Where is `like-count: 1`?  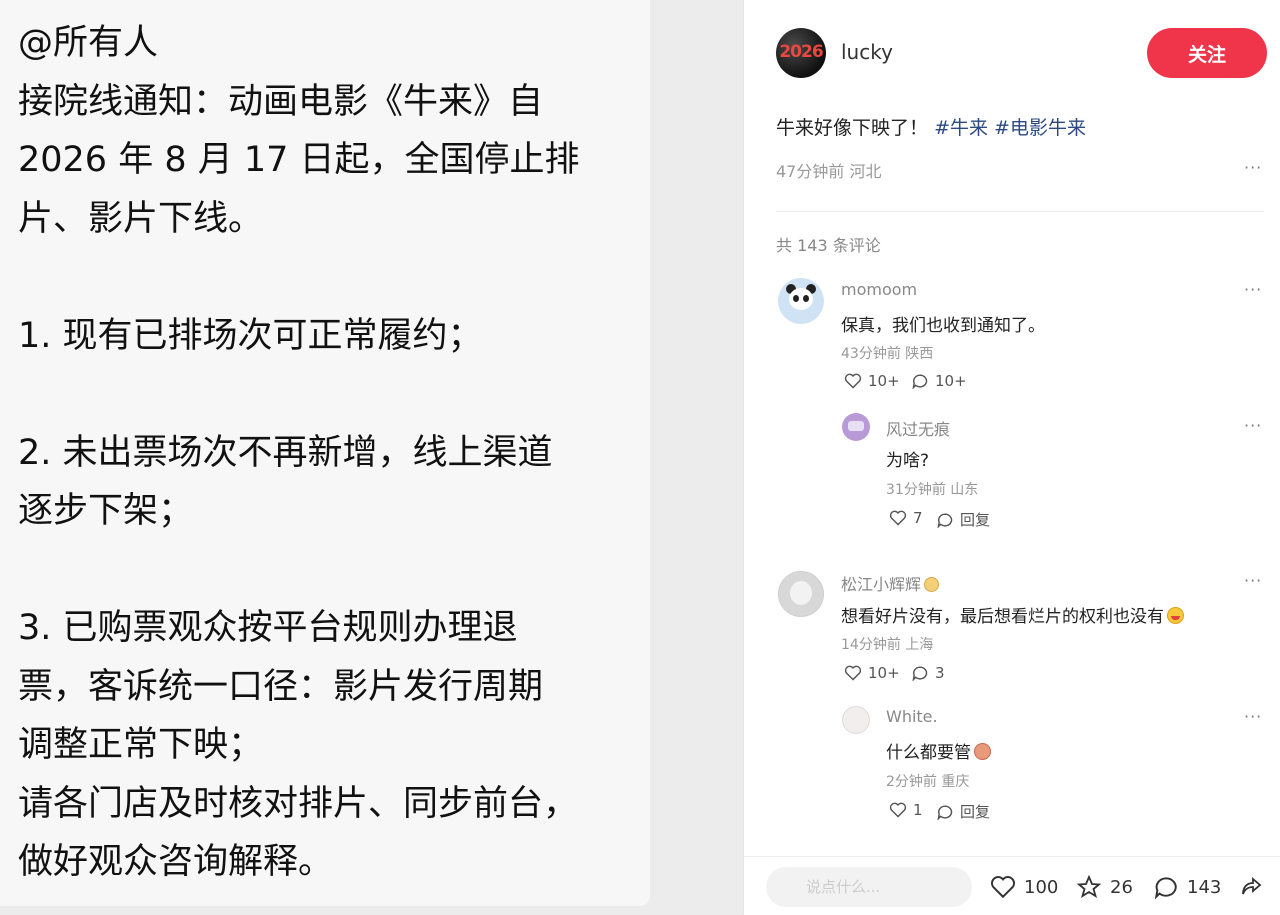
like-count: 1 is located at coordinates (918, 810).